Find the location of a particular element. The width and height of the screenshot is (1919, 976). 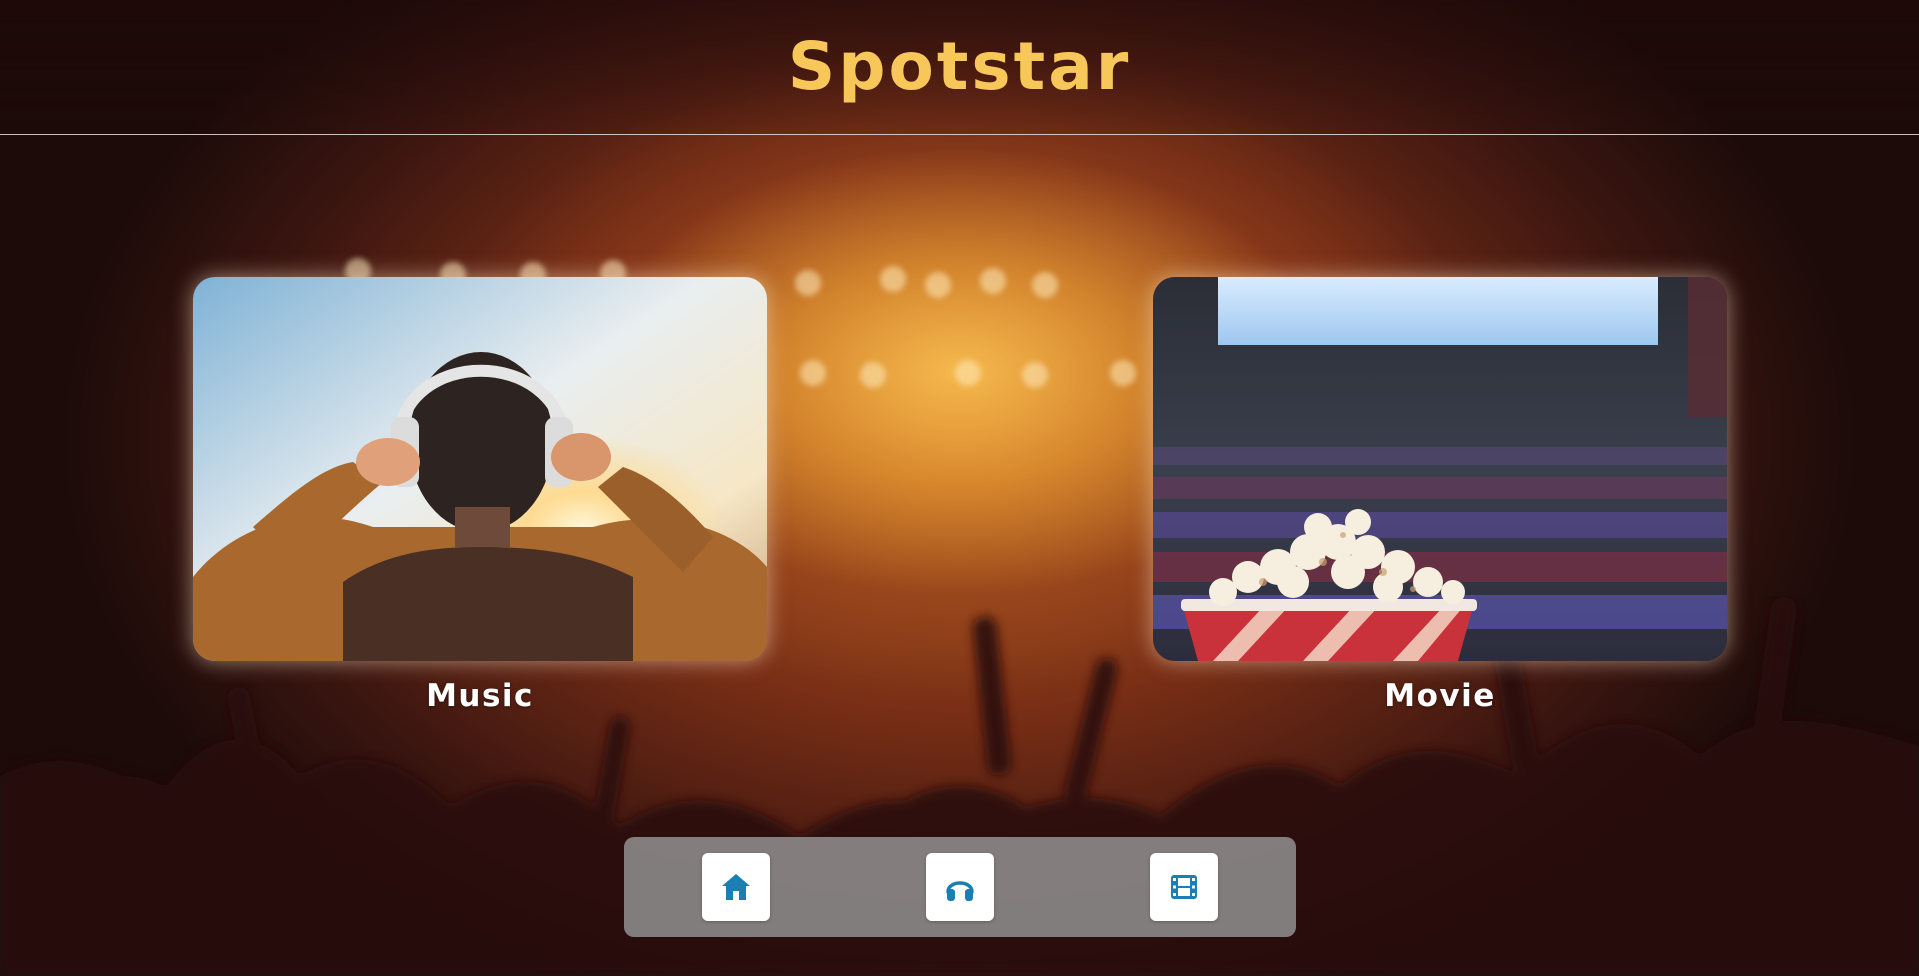

bottom-nav-bar is located at coordinates (960, 887).